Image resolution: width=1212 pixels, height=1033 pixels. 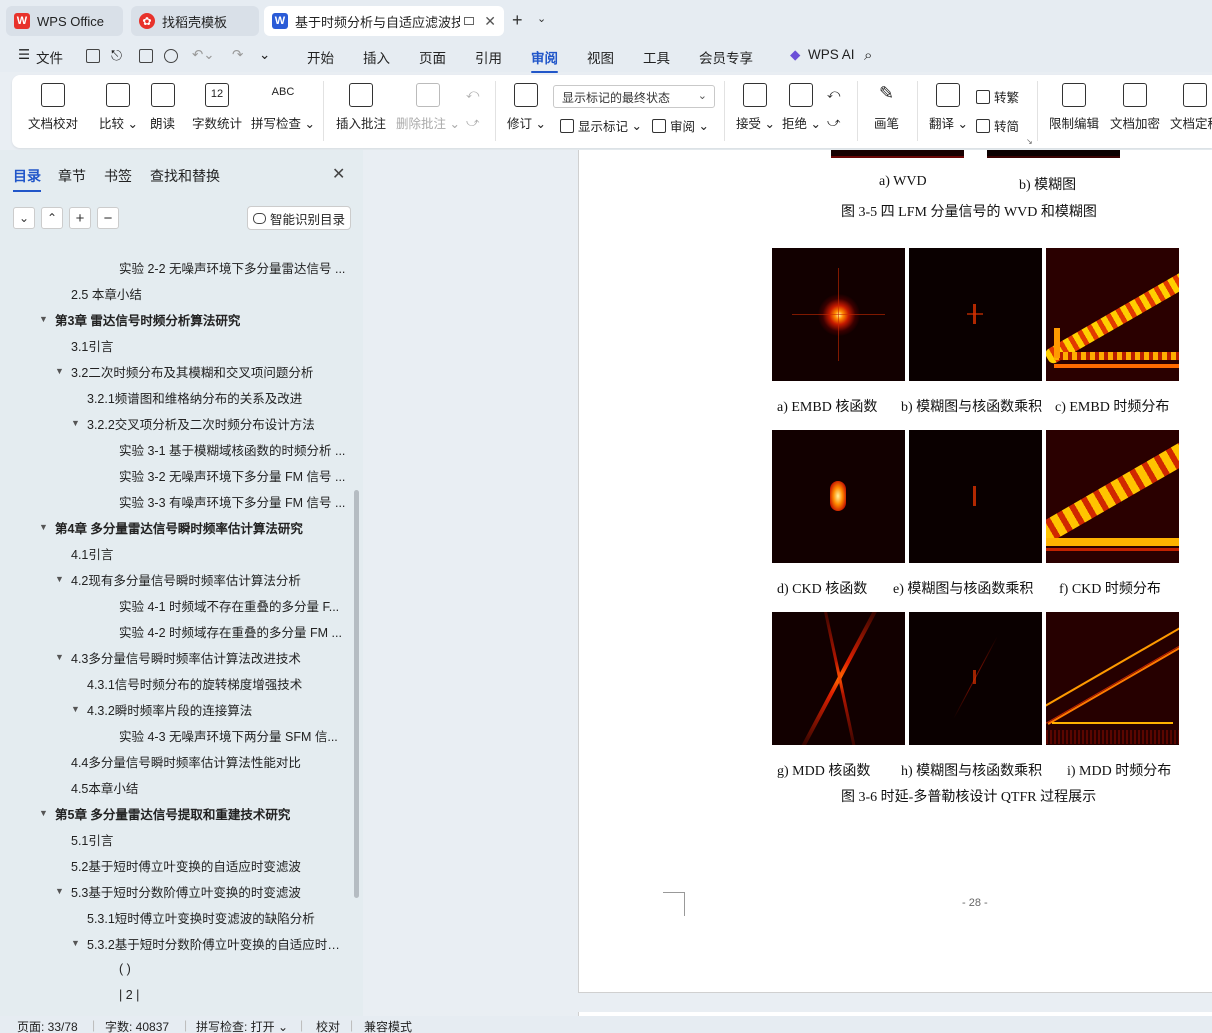 What do you see at coordinates (320, 57) in the screenshot?
I see `menu-home: 开始` at bounding box center [320, 57].